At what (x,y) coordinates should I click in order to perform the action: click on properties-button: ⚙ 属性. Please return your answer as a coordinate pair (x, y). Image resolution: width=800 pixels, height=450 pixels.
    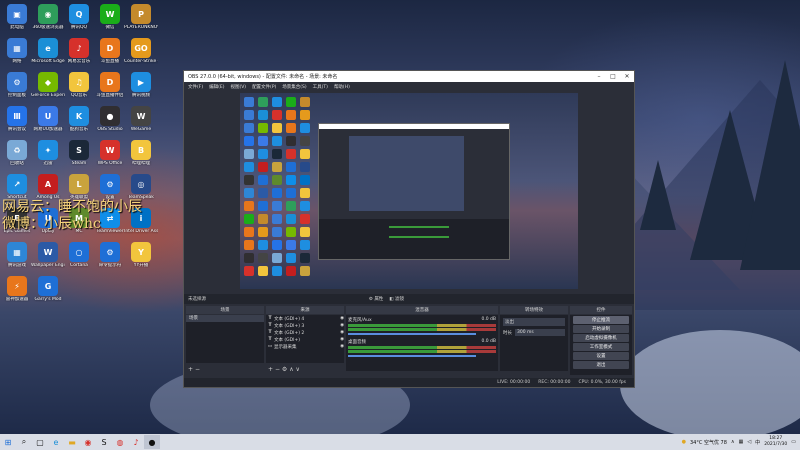
    Looking at the image, I should click on (376, 299).